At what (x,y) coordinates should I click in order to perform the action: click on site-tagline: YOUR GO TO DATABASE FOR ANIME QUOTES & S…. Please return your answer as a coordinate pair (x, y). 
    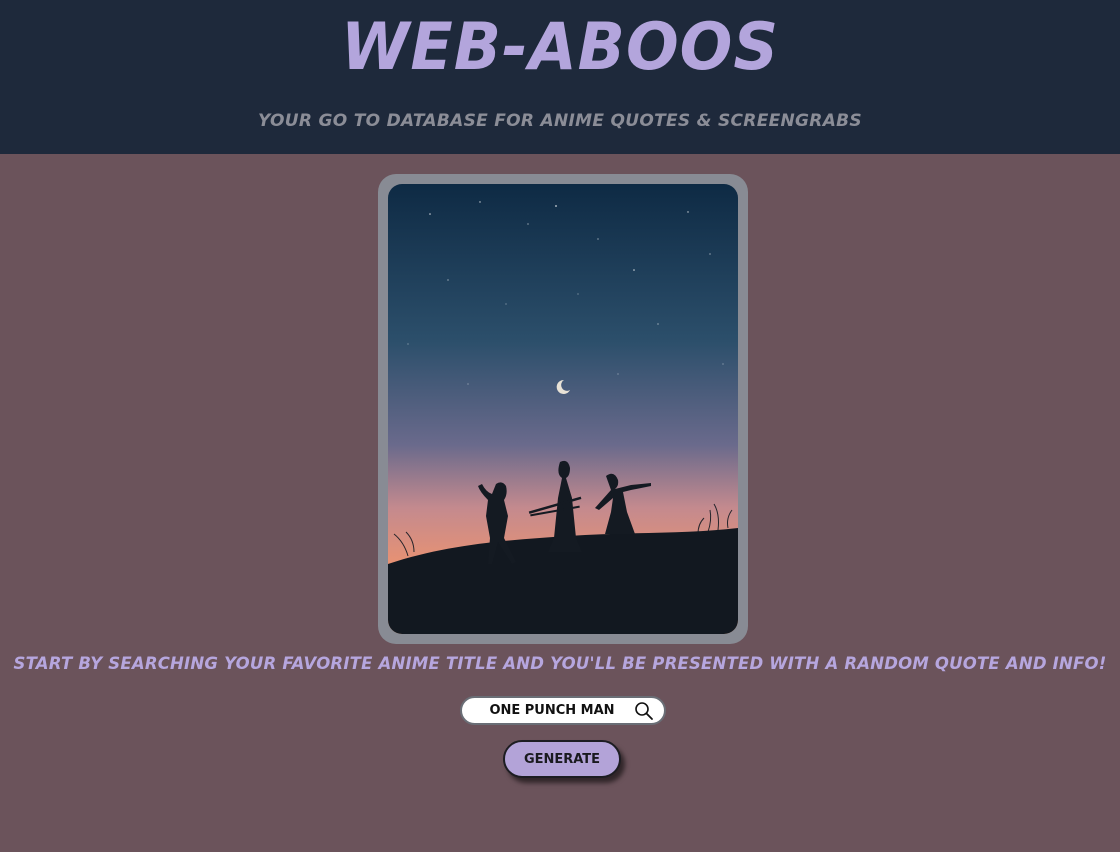
    Looking at the image, I should click on (560, 121).